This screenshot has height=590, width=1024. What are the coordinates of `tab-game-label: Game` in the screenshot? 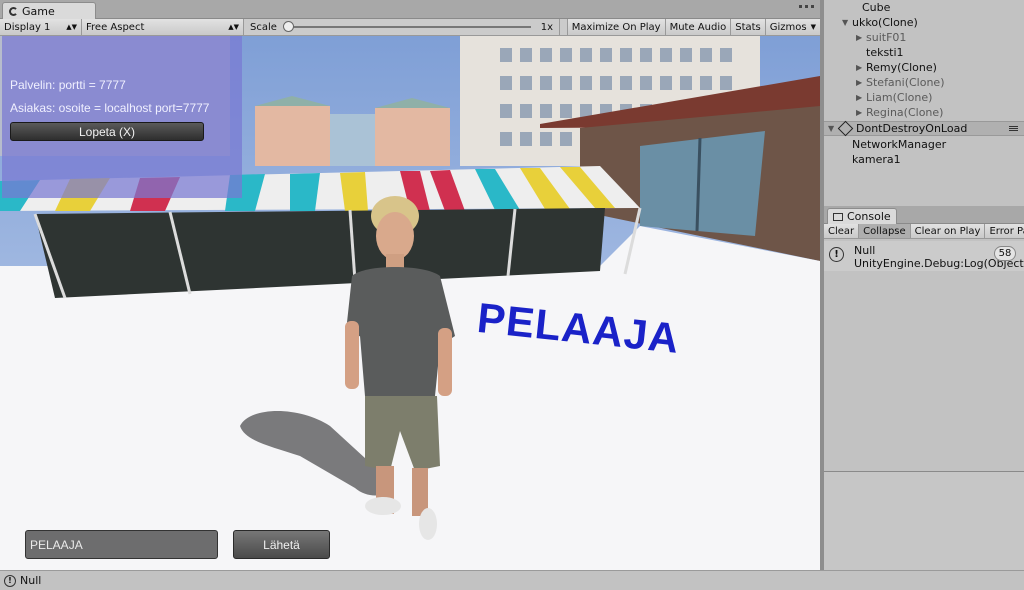 It's located at (38, 11).